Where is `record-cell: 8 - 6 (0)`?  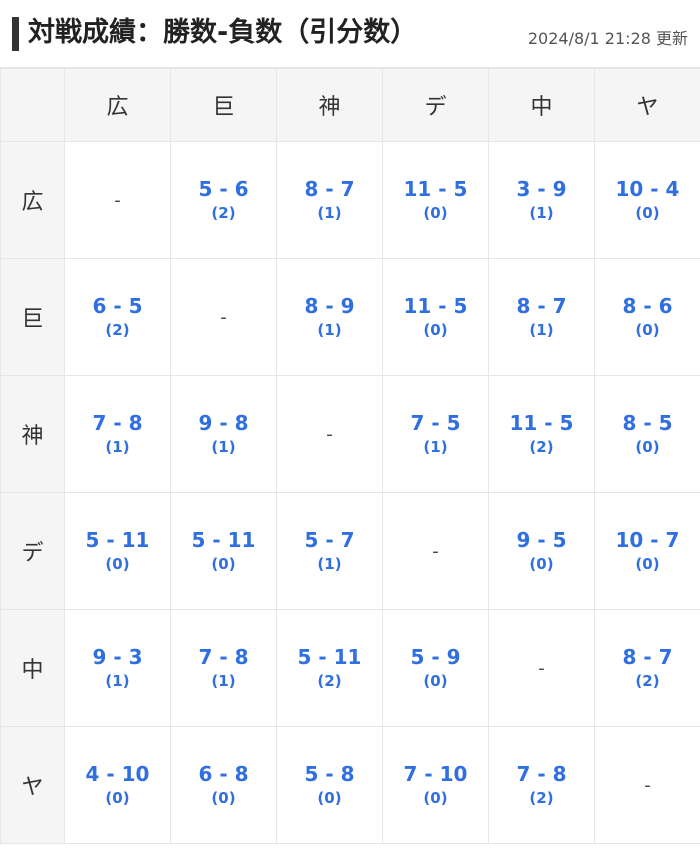 record-cell: 8 - 6 (0) is located at coordinates (647, 317).